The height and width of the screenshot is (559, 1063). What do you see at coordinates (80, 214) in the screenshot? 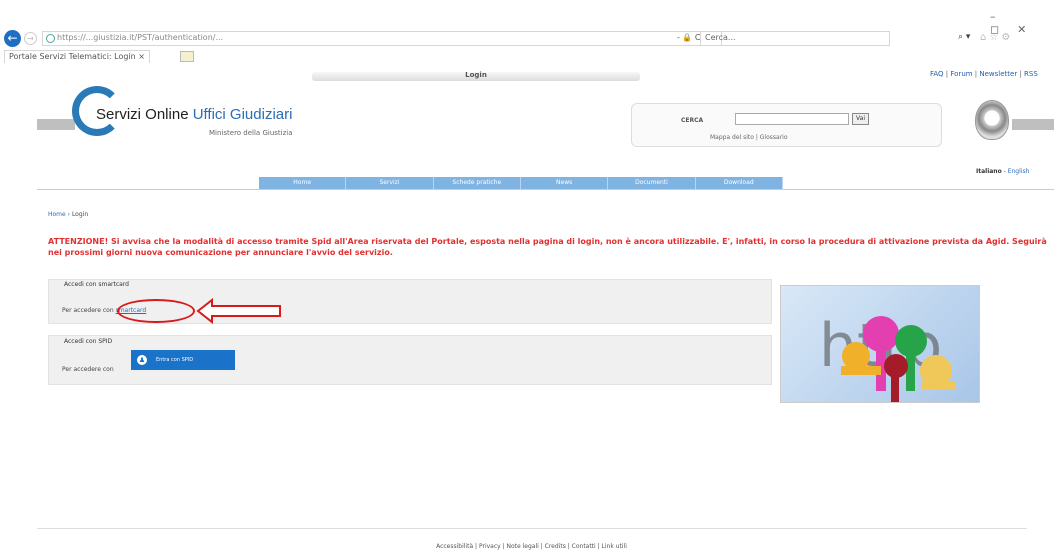
I see `breadcrumb-current: Login` at bounding box center [80, 214].